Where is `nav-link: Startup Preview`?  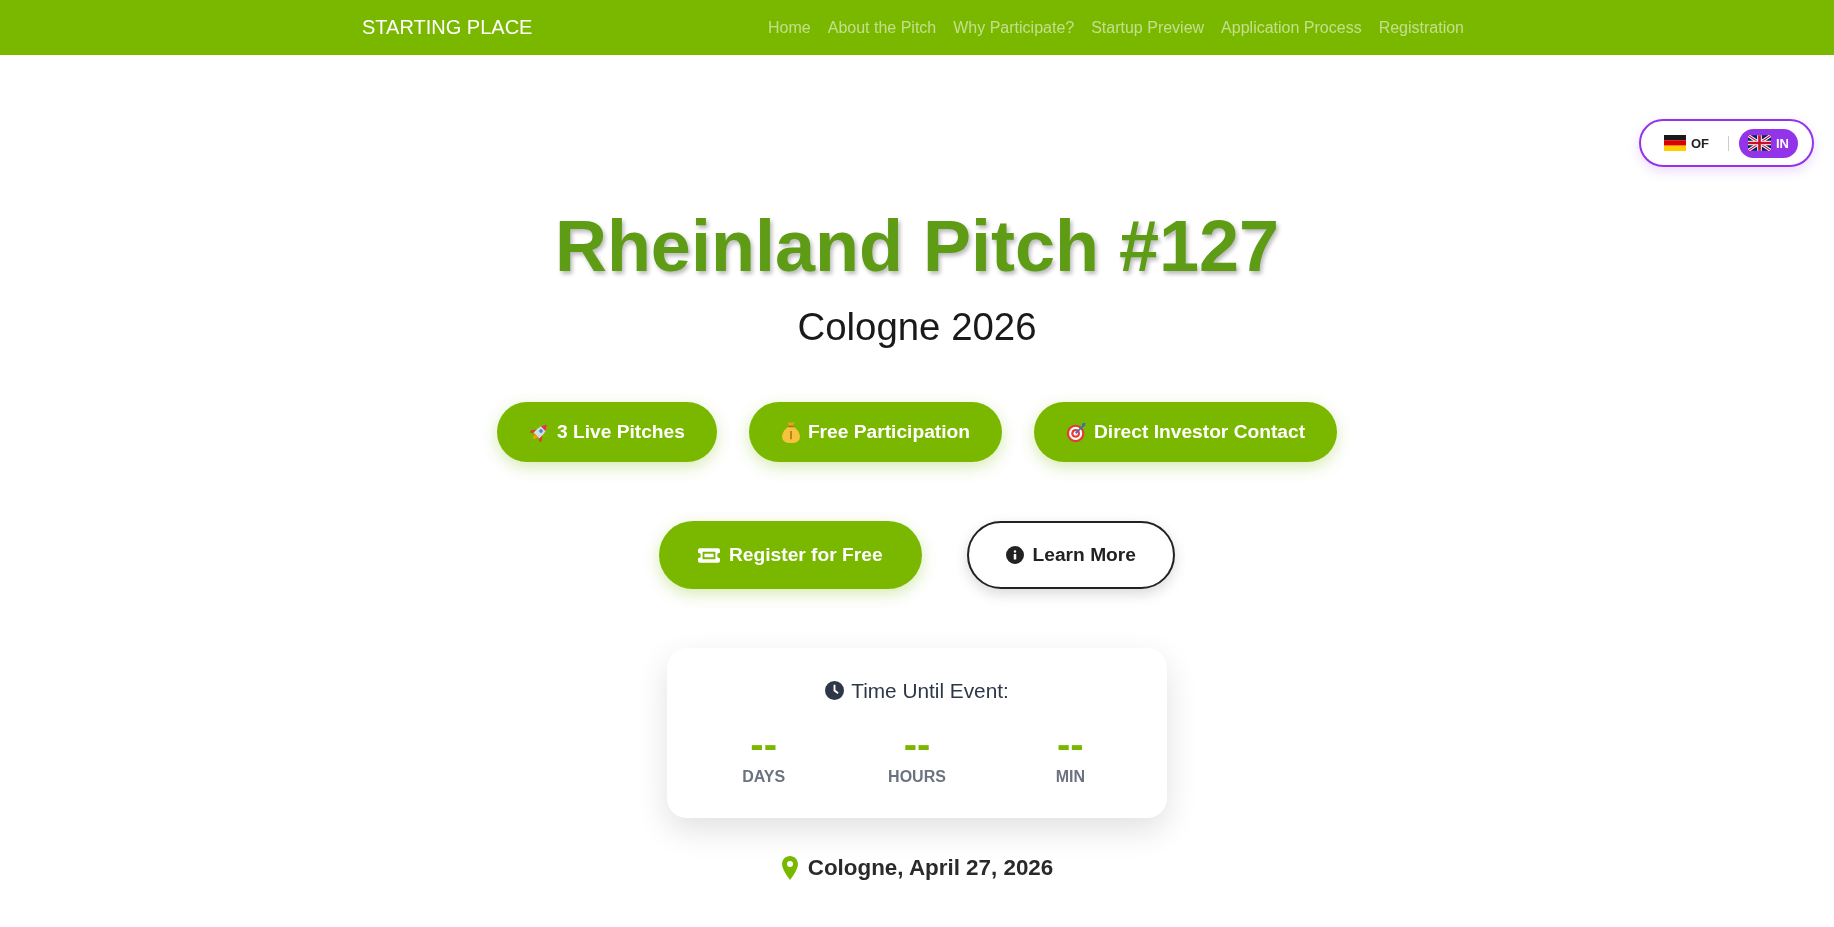 nav-link: Startup Preview is located at coordinates (1148, 27).